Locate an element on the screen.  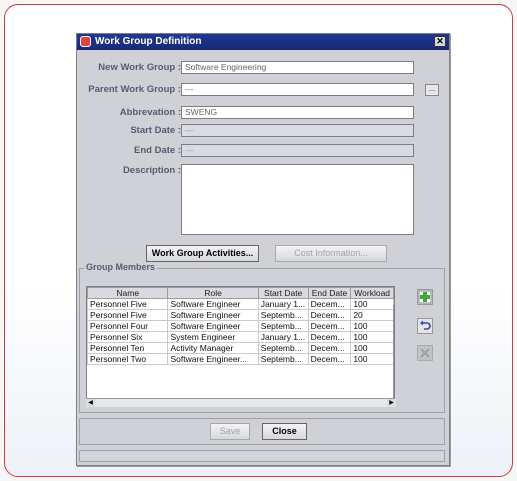
remove-icon is located at coordinates (425, 353).